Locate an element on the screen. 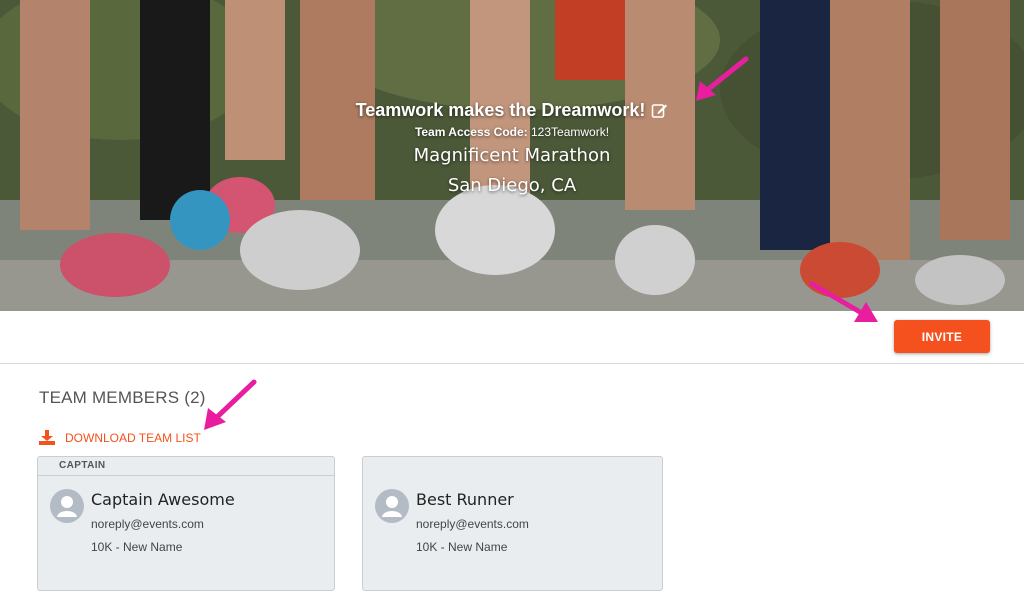  access-code-value: 123Teamwork! is located at coordinates (570, 132).